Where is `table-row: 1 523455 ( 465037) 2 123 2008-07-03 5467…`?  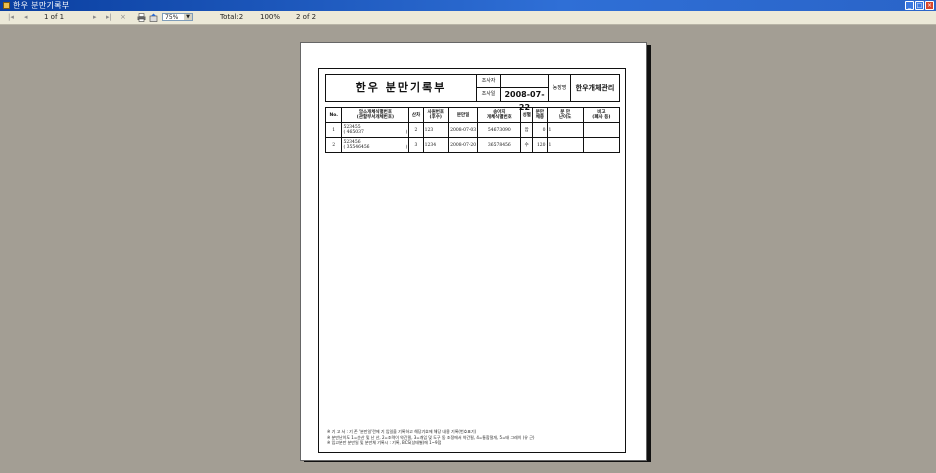
table-row: 1 523455 ( 465037) 2 123 2008-07-03 5467… is located at coordinates (472, 130).